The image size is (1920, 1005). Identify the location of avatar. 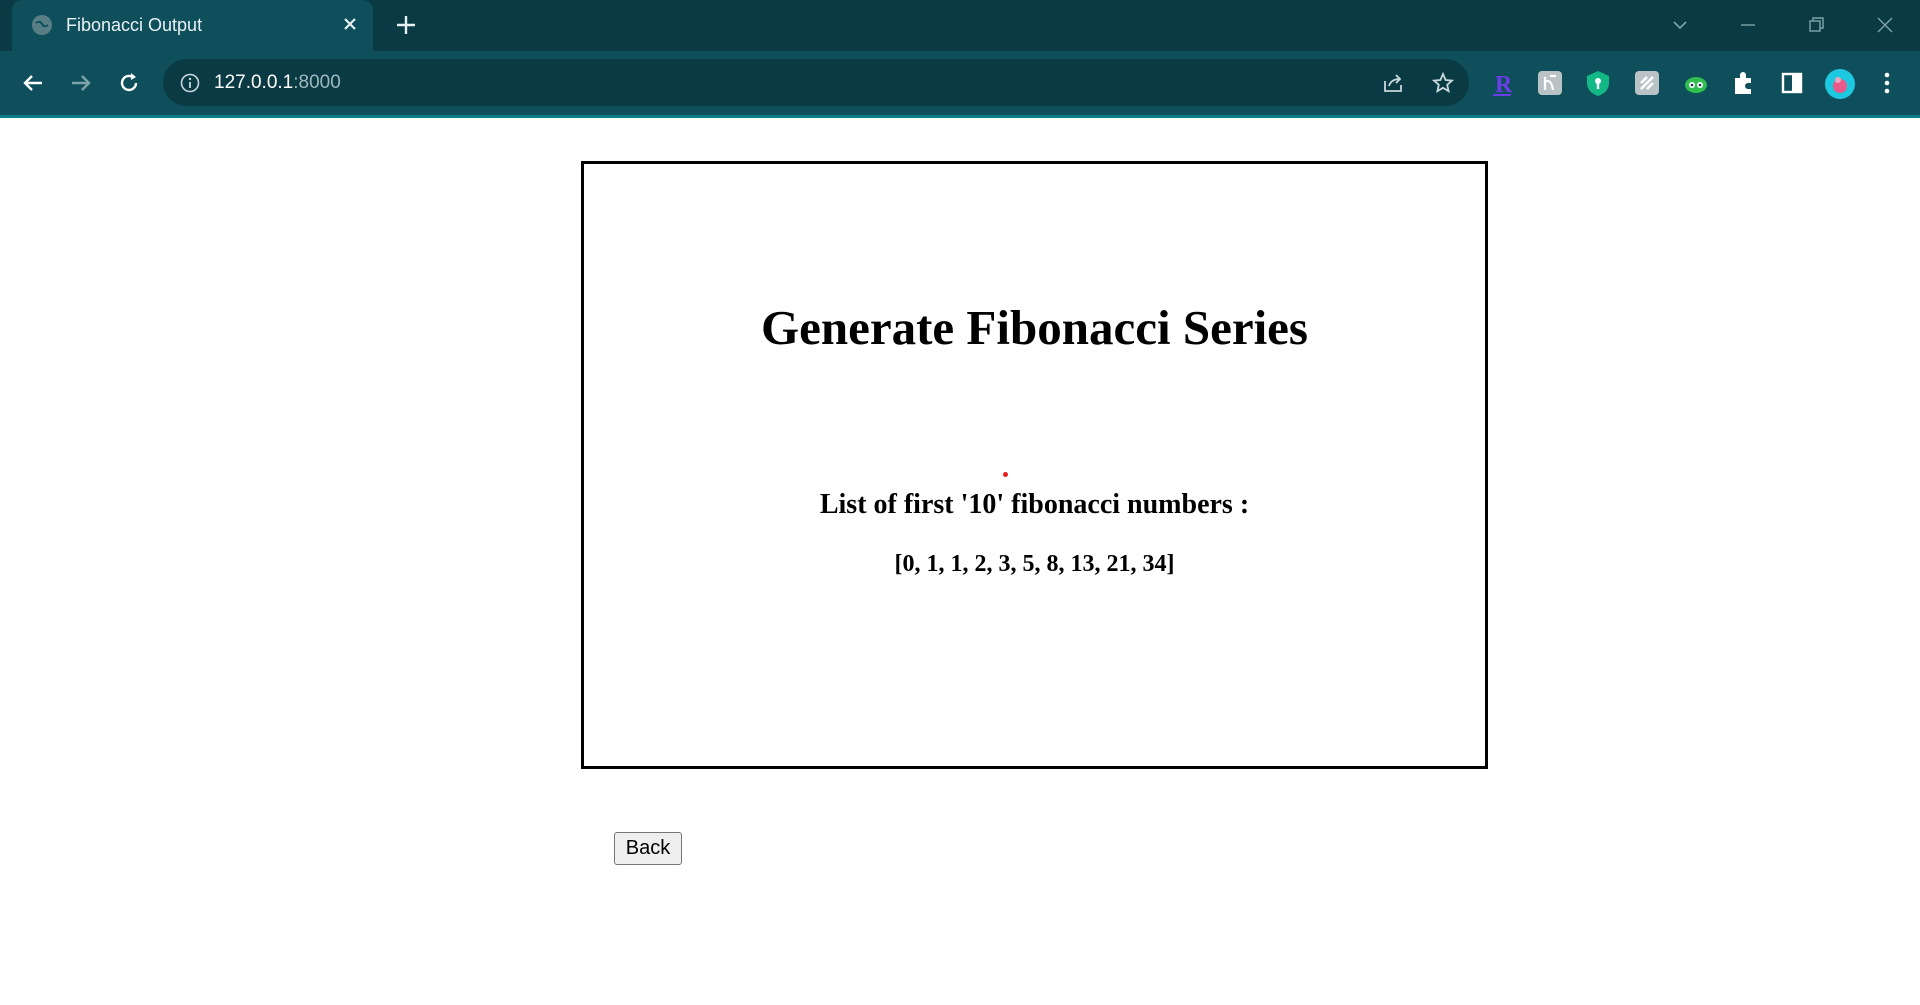
(1839, 83).